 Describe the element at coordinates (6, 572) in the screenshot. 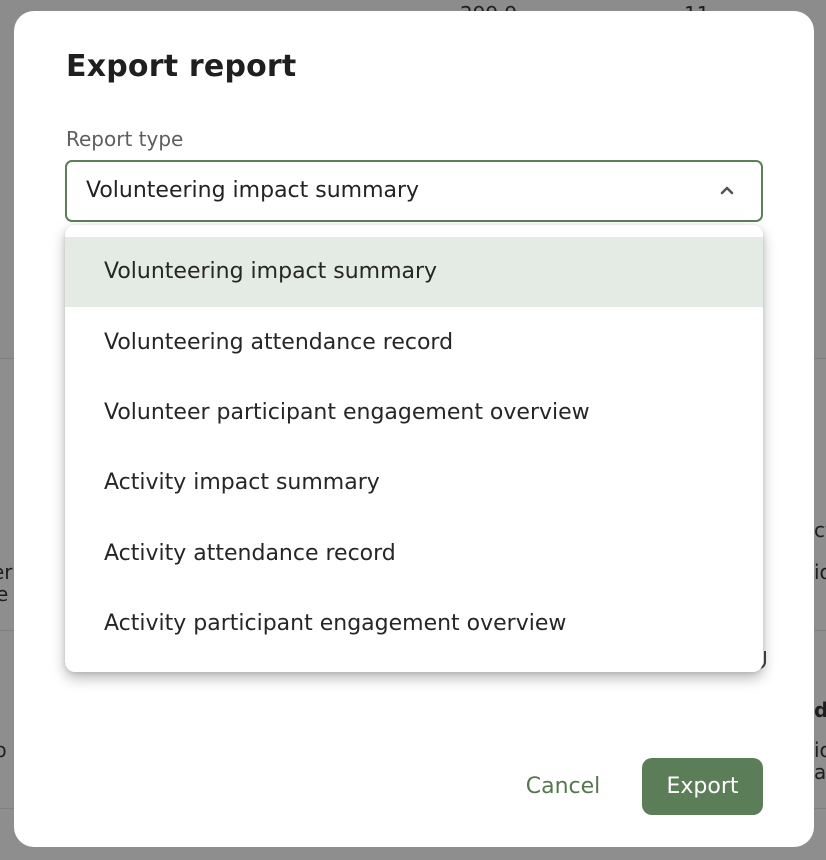

I see `background-text: er` at that location.